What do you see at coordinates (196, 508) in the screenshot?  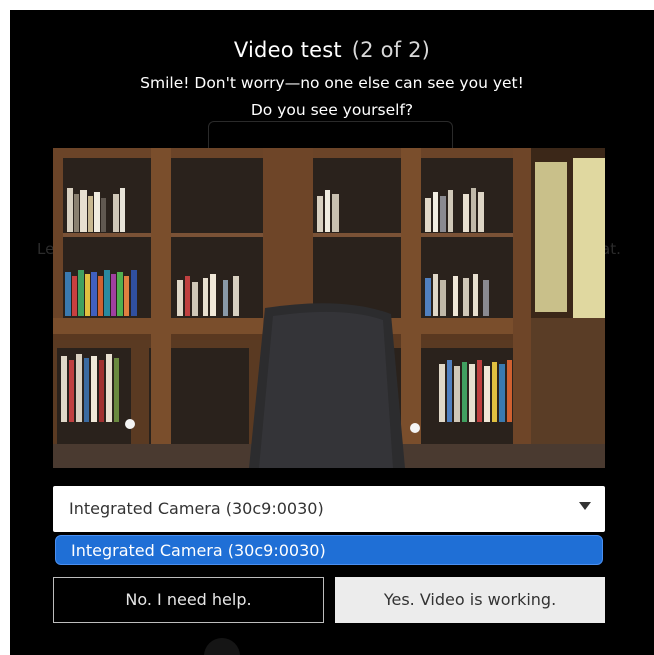 I see `camera-select-value: Integrated Camera (30c9:0030)` at bounding box center [196, 508].